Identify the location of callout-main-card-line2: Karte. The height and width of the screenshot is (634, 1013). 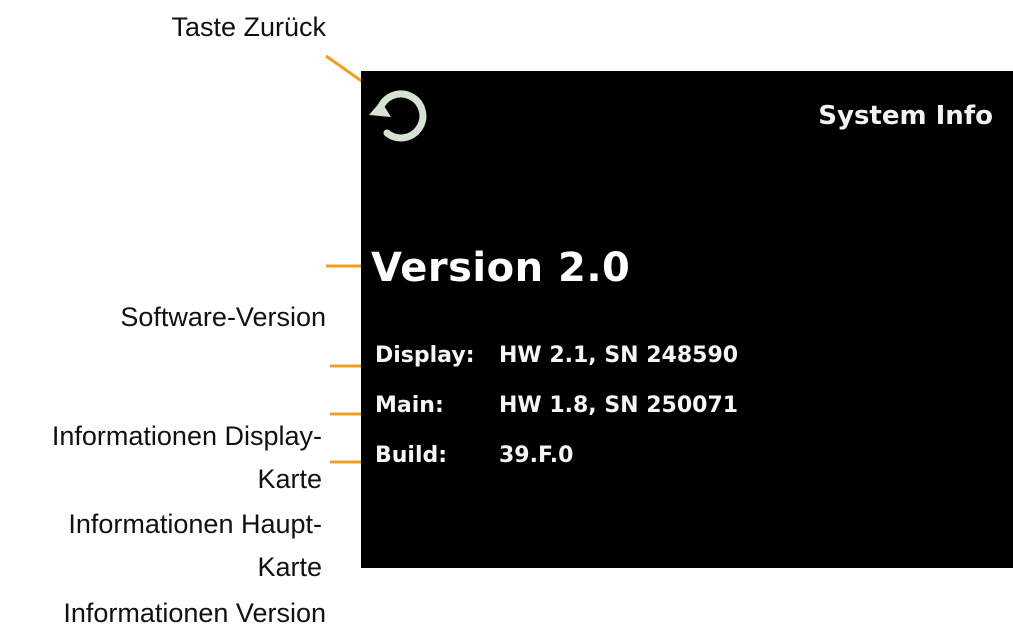
(289, 567).